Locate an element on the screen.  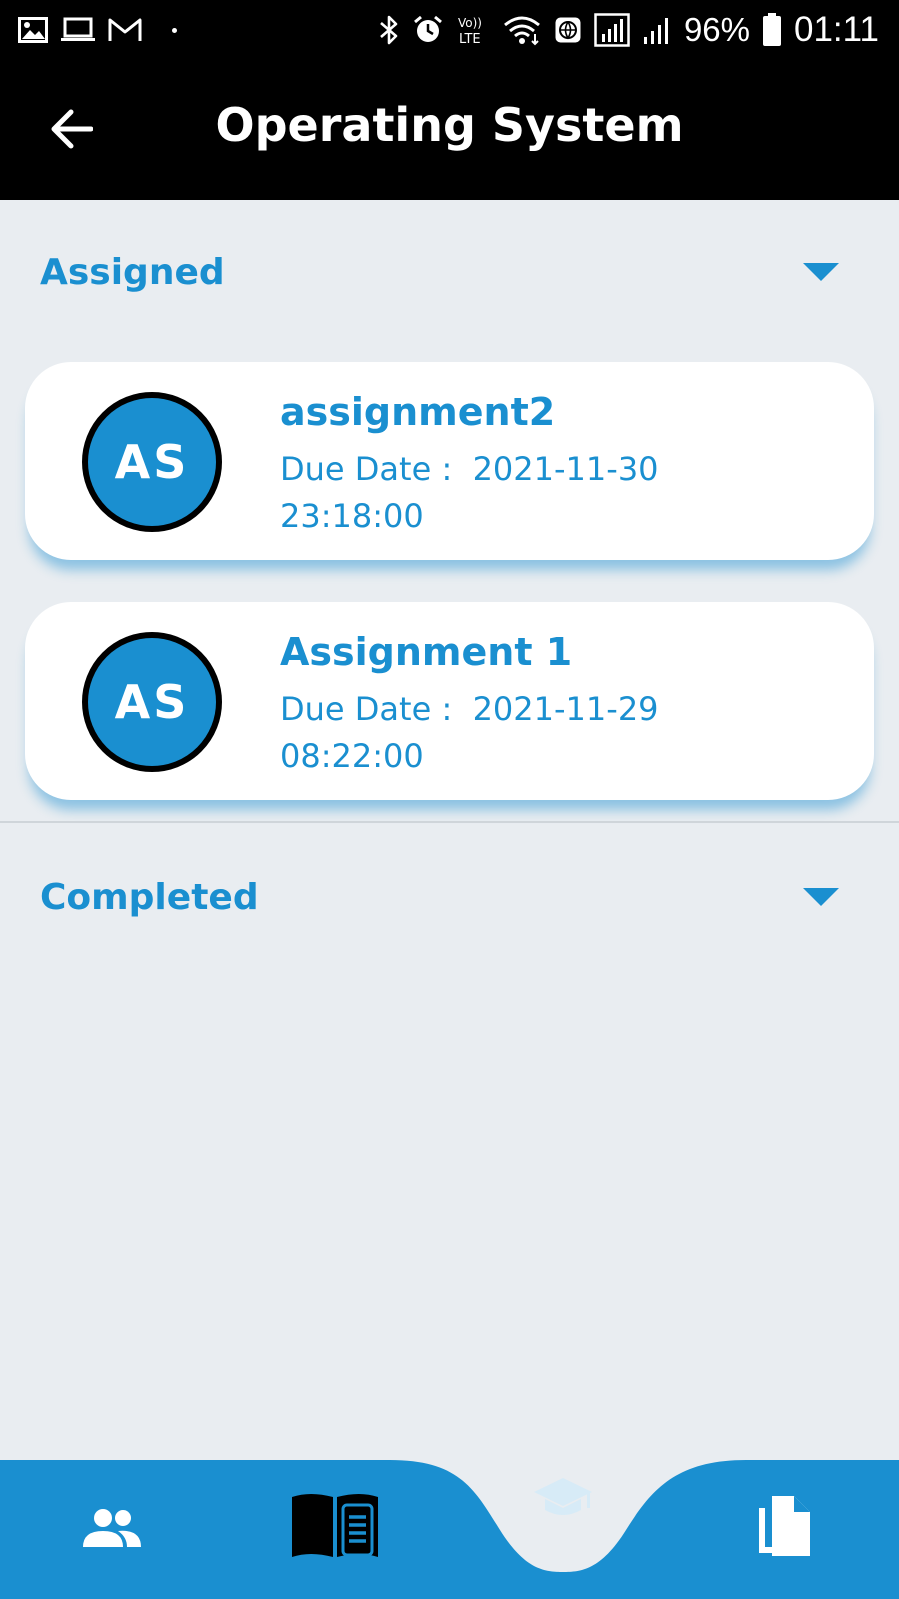
battery-icon is located at coordinates (772, 30).